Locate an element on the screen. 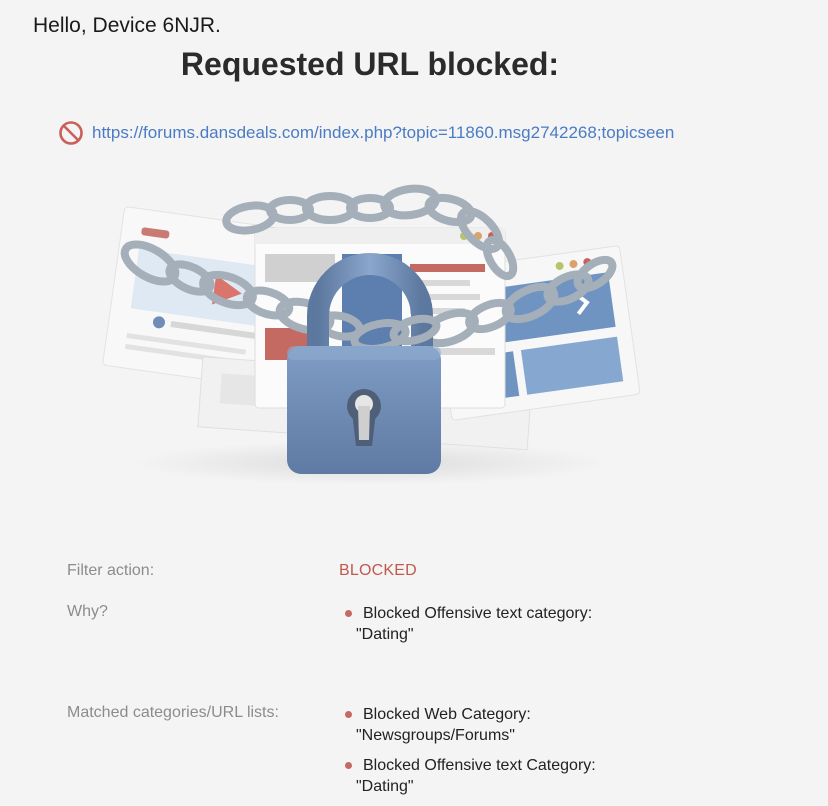 The width and height of the screenshot is (828, 806). category-line-2: "Dating" is located at coordinates (385, 786).